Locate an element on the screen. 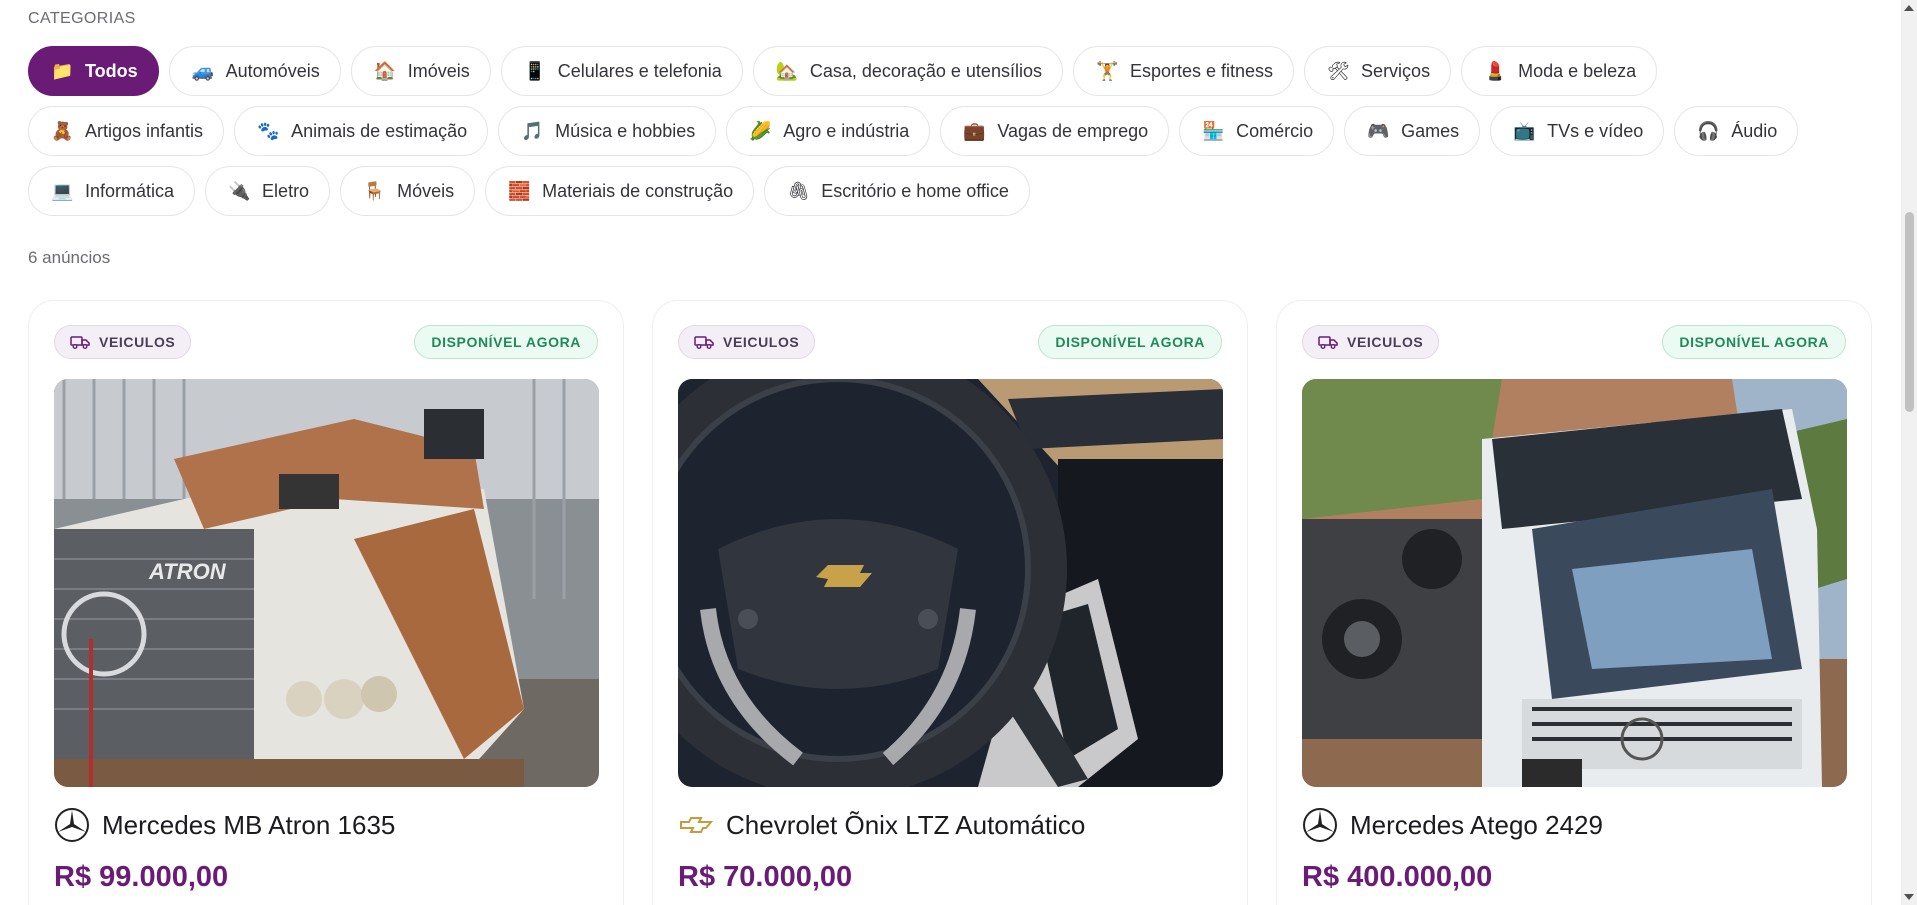 This screenshot has width=1917, height=905. category-label: Informática is located at coordinates (130, 190).